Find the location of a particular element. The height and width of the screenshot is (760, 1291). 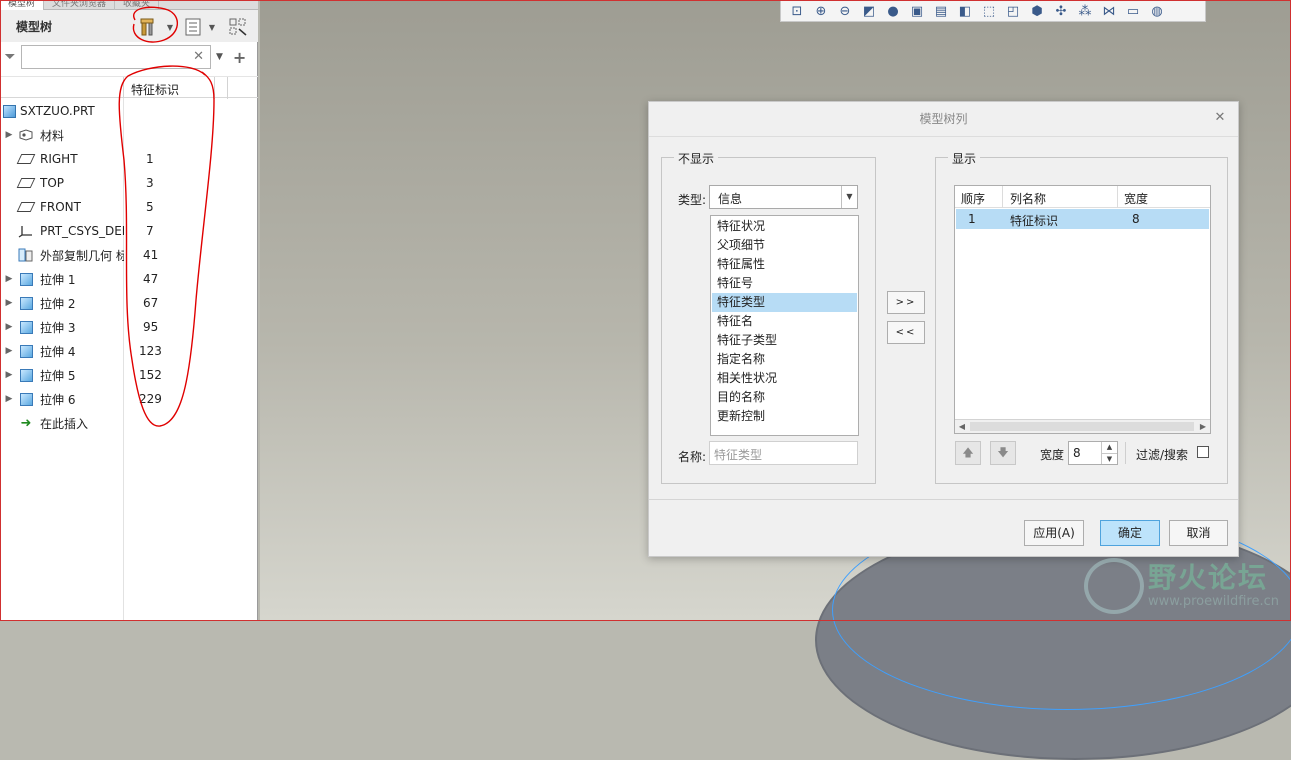

appearance-icon: ◍ is located at coordinates (1157, 11).